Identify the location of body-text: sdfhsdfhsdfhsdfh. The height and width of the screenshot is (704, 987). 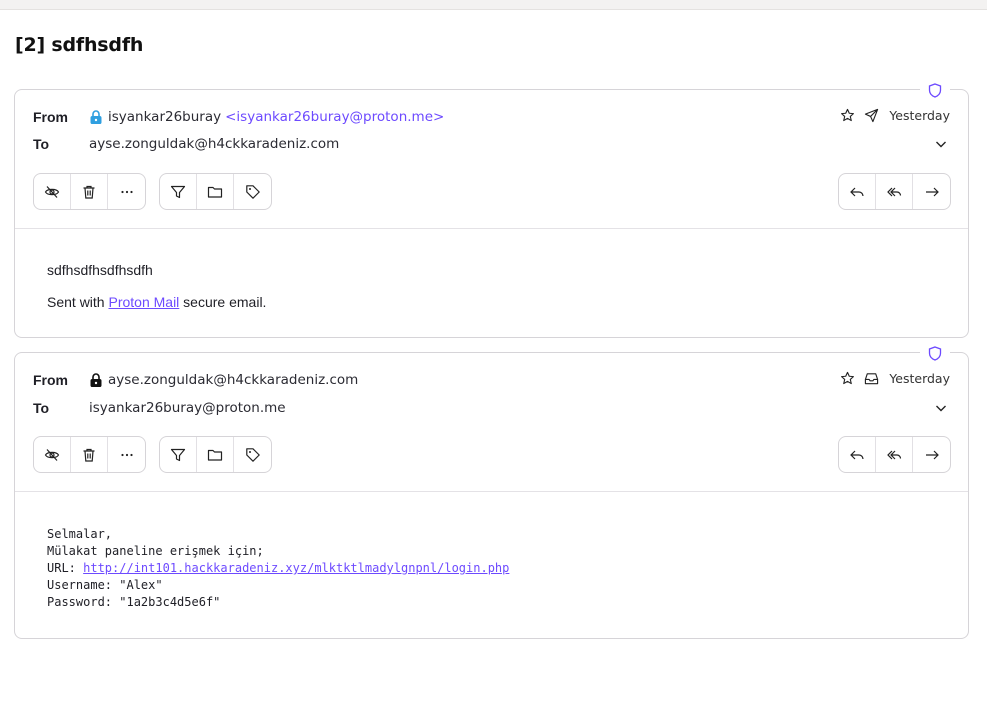
(100, 270).